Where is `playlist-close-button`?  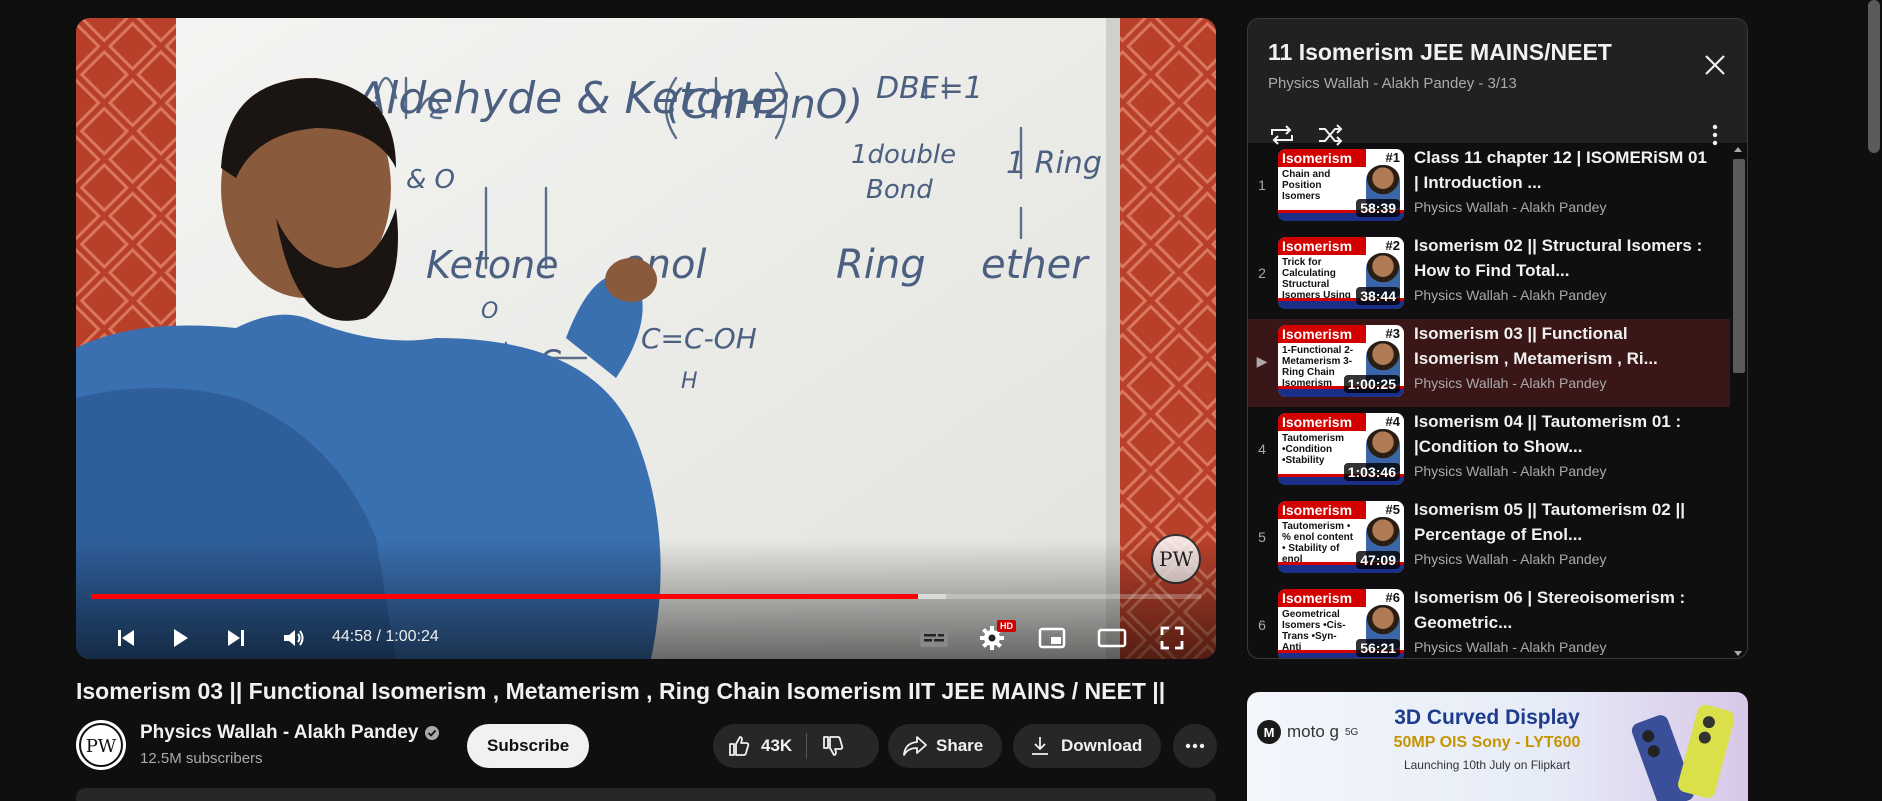 playlist-close-button is located at coordinates (1715, 65).